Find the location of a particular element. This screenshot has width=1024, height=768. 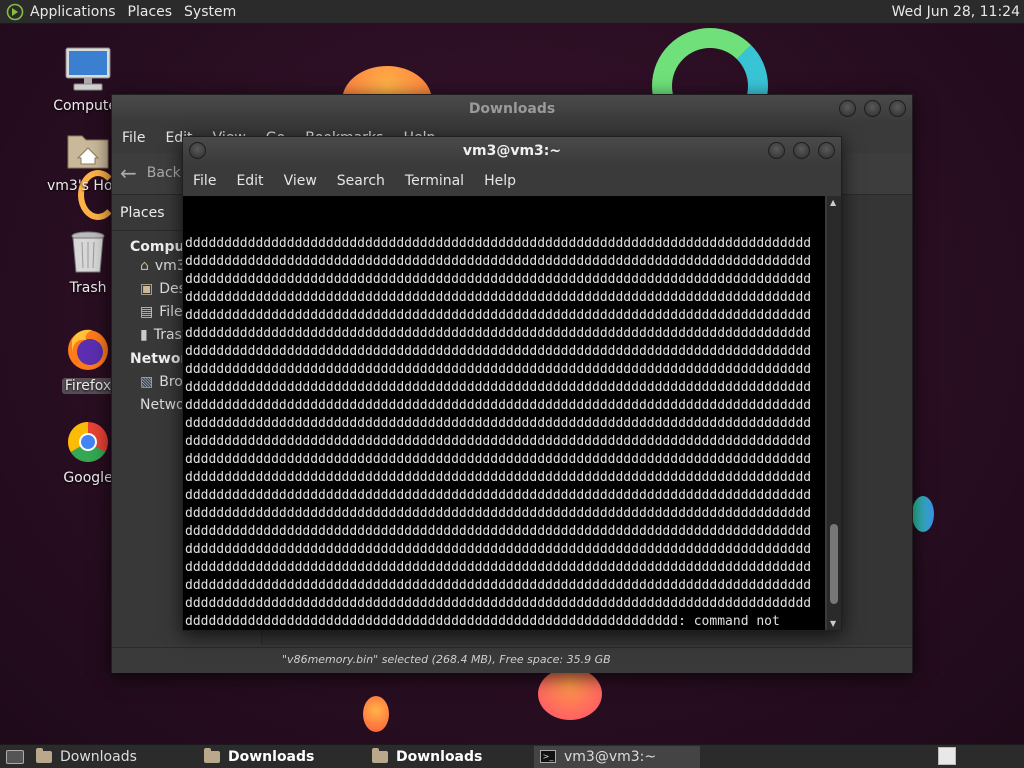

system-menu-label: System is located at coordinates (210, 11).